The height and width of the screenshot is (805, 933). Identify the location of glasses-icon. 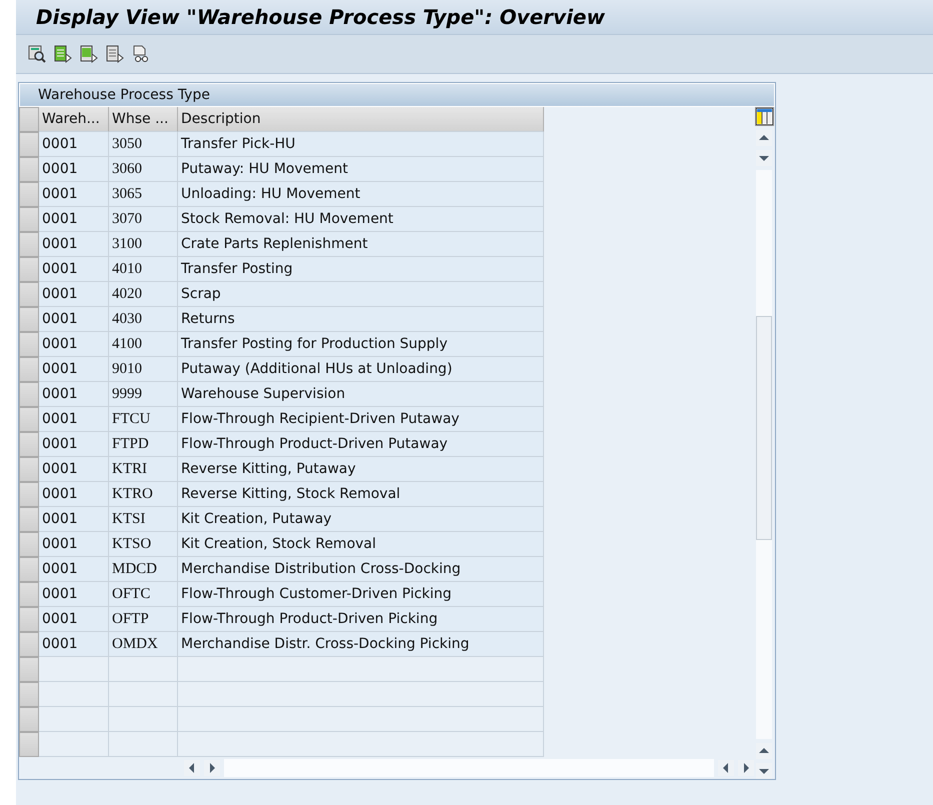
(141, 53).